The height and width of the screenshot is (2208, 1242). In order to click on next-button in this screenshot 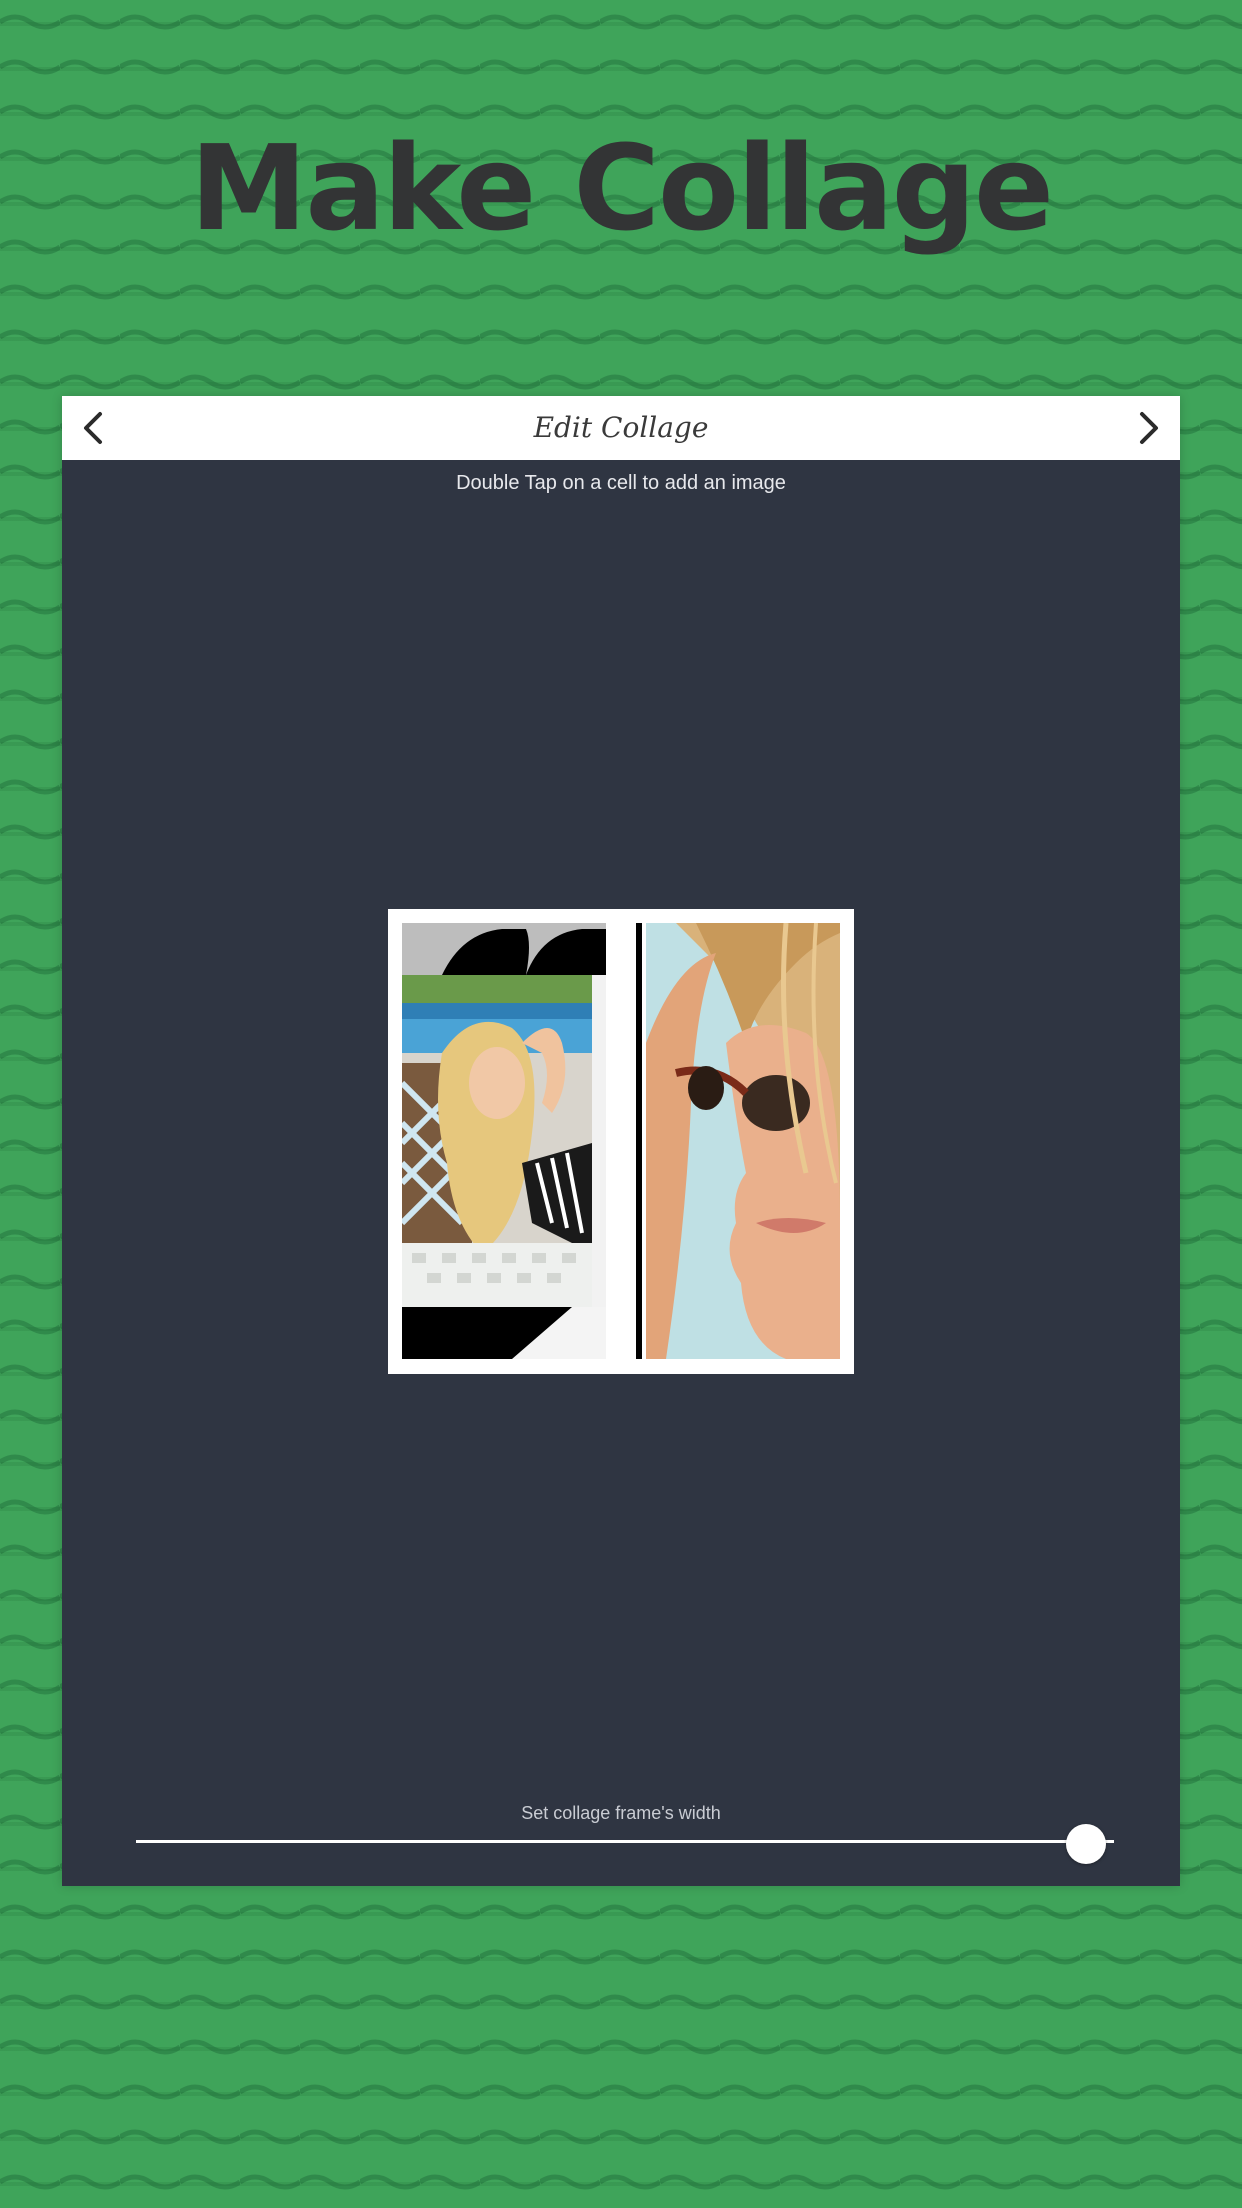, I will do `click(1148, 428)`.